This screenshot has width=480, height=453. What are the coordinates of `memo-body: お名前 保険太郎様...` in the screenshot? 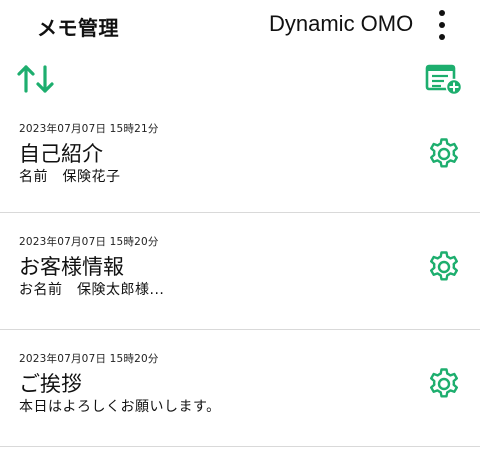 It's located at (92, 290).